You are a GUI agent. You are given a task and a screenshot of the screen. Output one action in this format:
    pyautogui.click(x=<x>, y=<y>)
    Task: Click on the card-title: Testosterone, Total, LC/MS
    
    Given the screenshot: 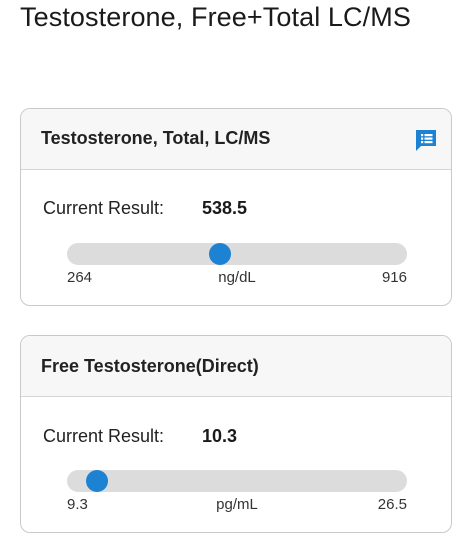 What is the action you would take?
    pyautogui.click(x=156, y=138)
    